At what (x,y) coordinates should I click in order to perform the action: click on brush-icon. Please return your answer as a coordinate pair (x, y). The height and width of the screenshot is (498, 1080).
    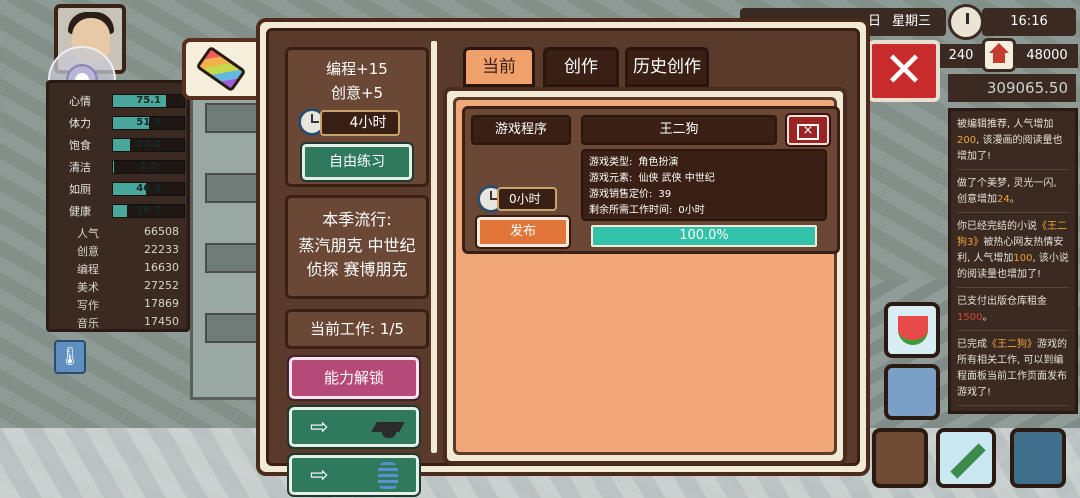
    Looking at the image, I should click on (900, 458).